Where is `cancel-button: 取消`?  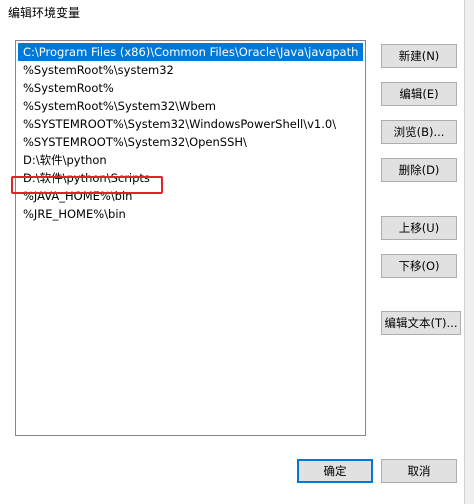
cancel-button: 取消 is located at coordinates (419, 471).